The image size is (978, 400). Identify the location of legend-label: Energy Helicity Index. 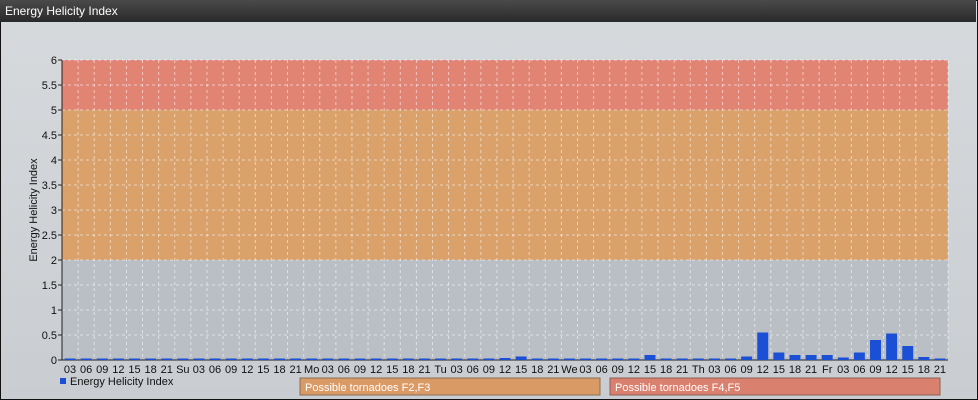
(122, 382).